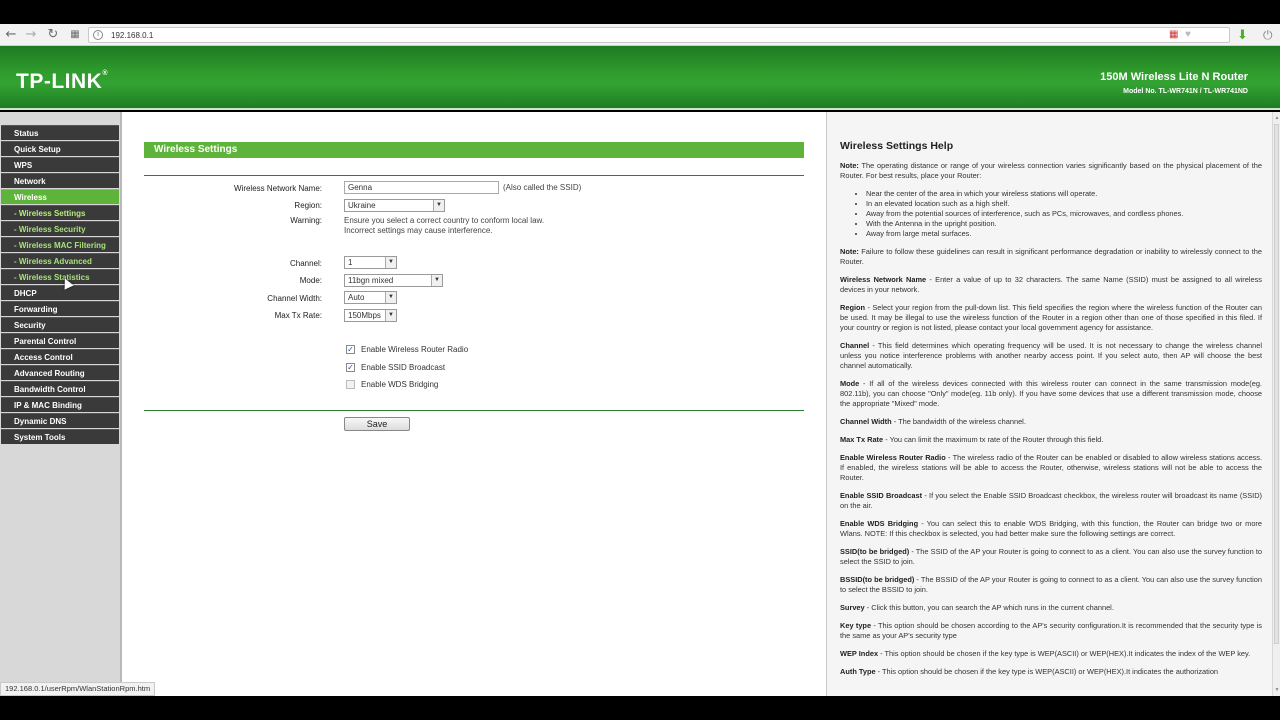 The height and width of the screenshot is (720, 1280). Describe the element at coordinates (1276, 384) in the screenshot. I see `help-scroll-thumb` at that location.